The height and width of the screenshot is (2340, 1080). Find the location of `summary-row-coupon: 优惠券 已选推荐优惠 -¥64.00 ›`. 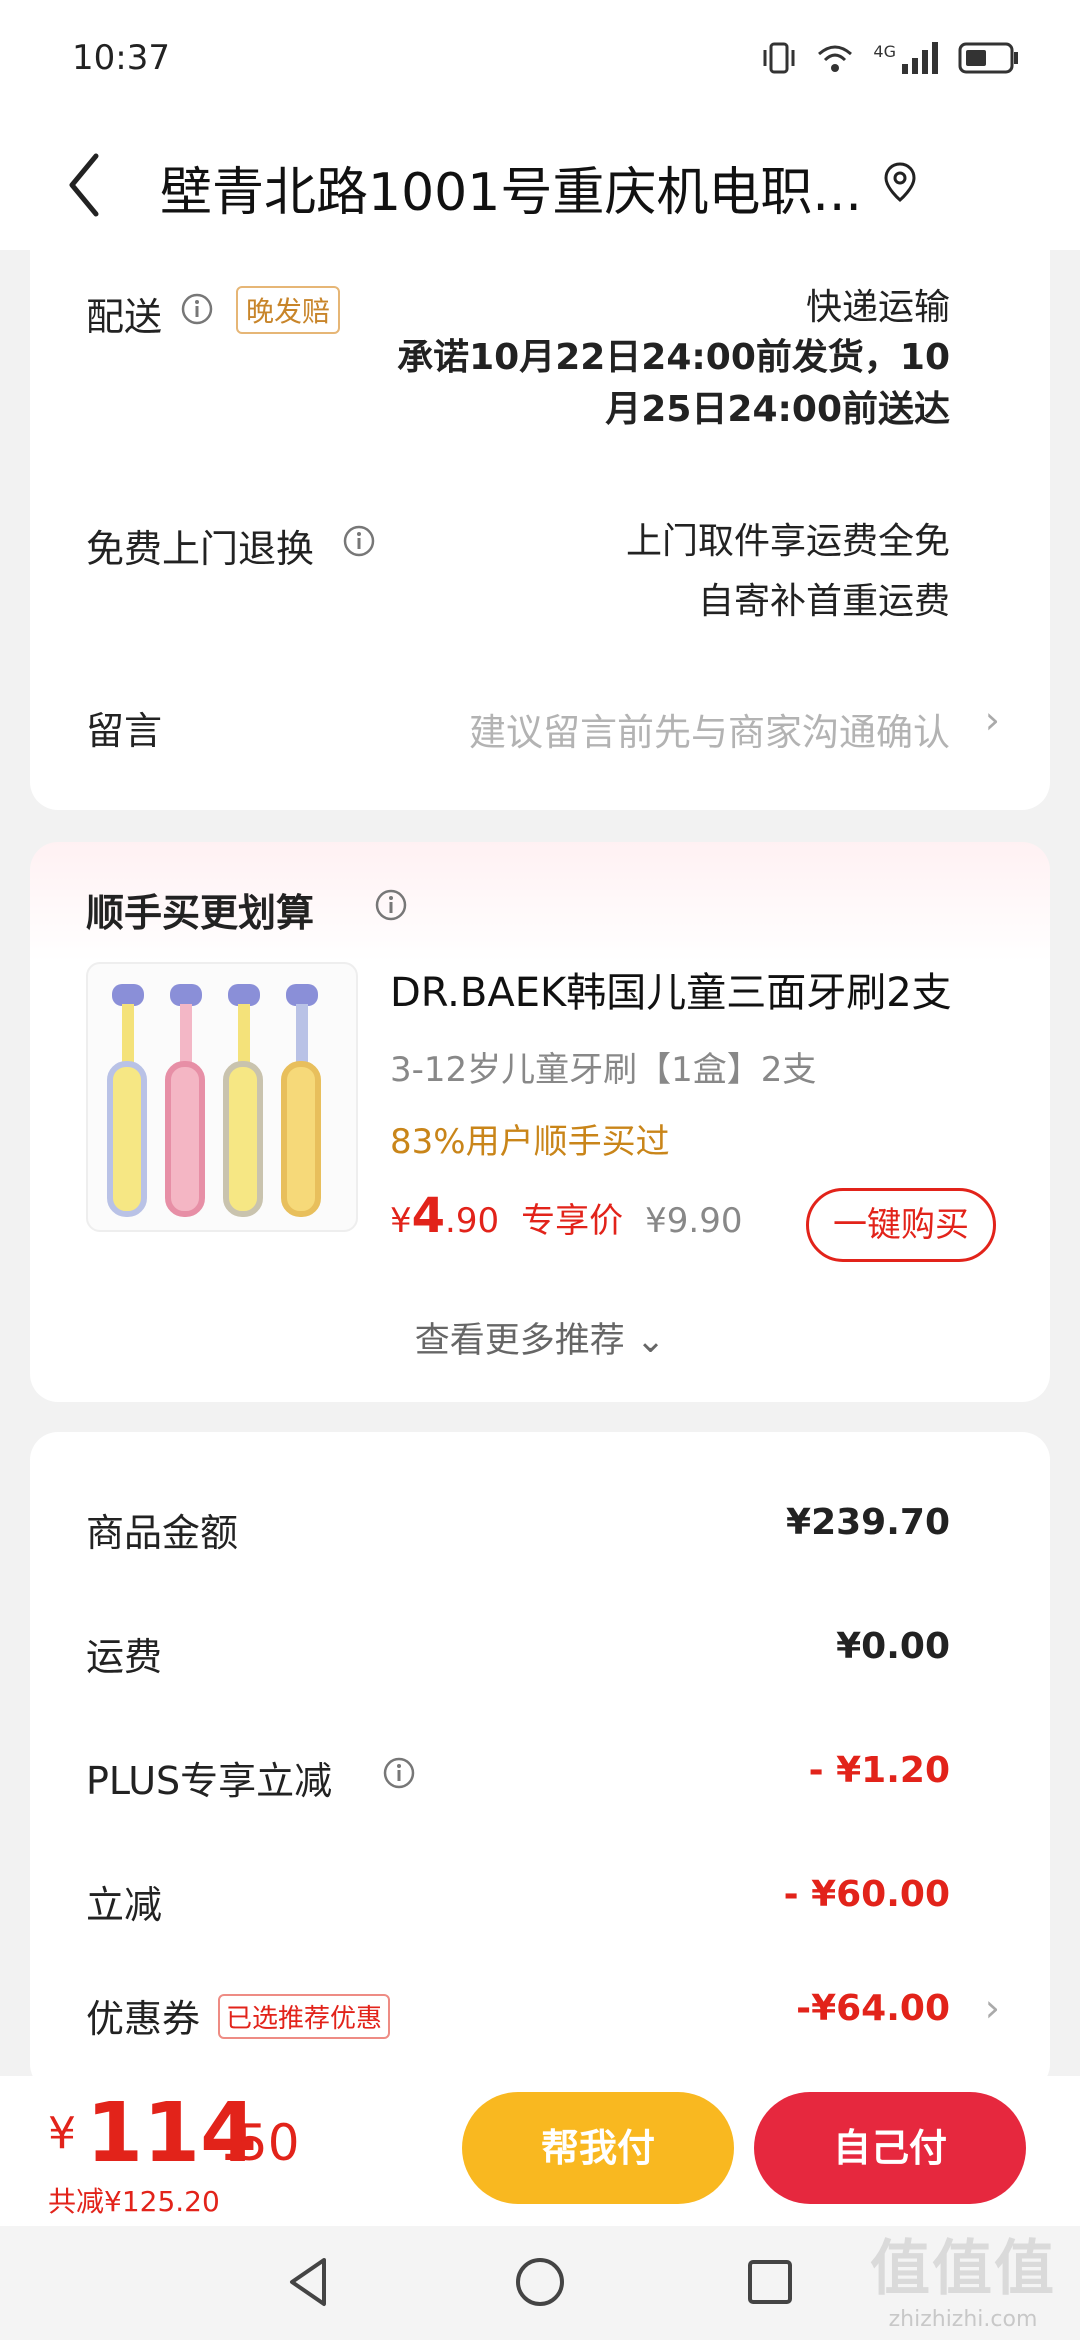

summary-row-coupon: 优惠券 已选推荐优惠 -¥64.00 › is located at coordinates (540, 2017).